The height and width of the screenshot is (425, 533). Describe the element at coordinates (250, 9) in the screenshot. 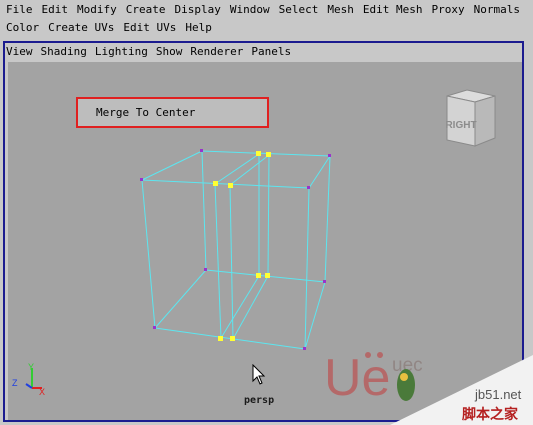

I see `menu-window: Window` at that location.